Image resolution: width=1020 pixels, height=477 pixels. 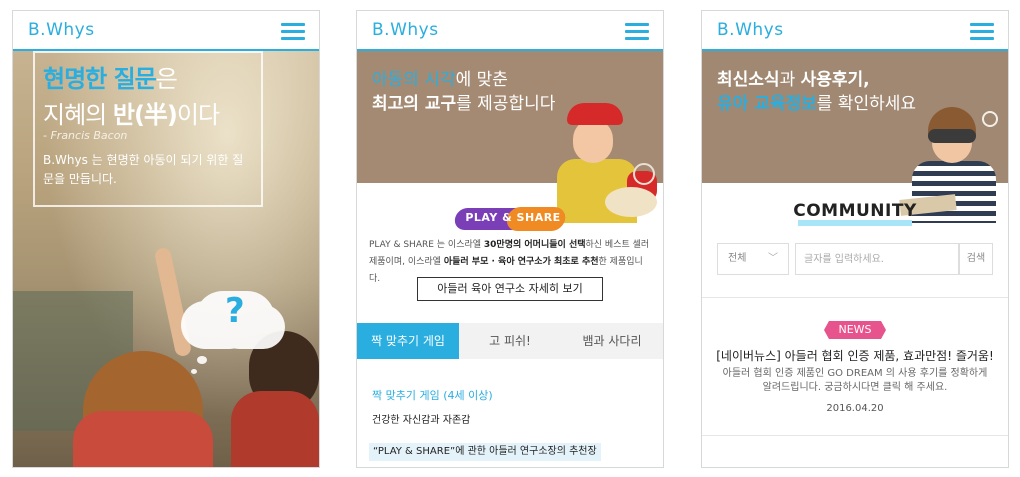 What do you see at coordinates (877, 259) in the screenshot?
I see `search-input` at bounding box center [877, 259].